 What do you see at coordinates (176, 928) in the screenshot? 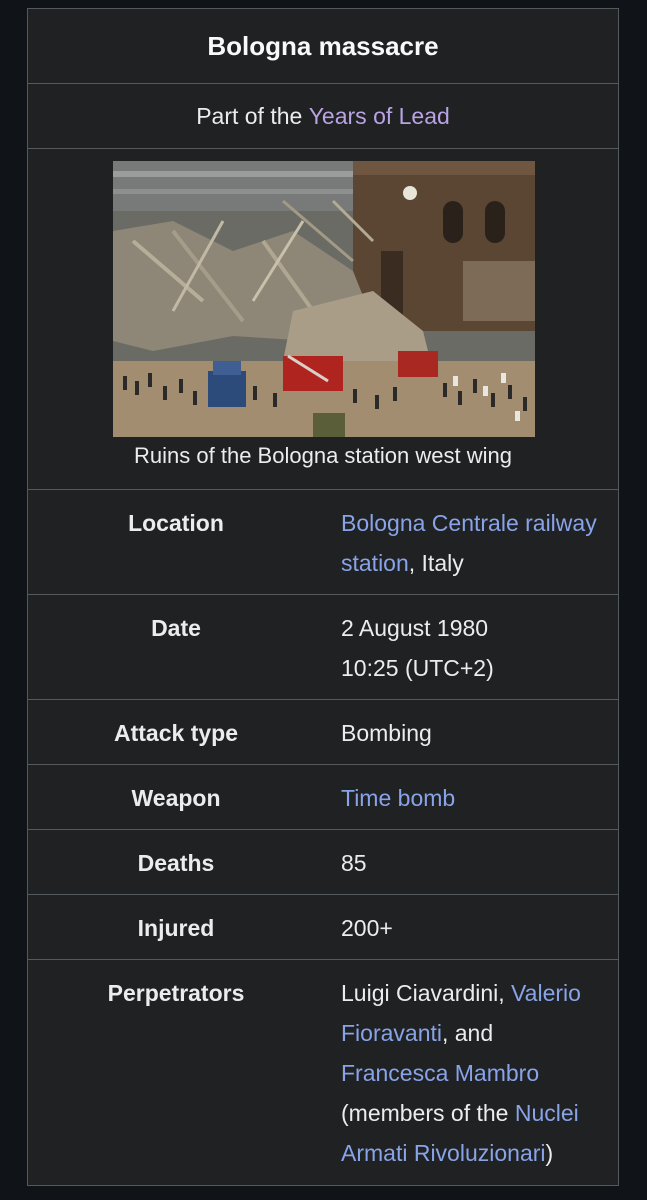
I see `injured-label: Injured` at bounding box center [176, 928].